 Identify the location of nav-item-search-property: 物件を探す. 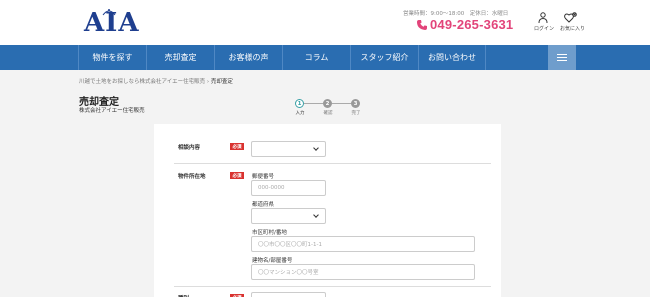
(112, 57).